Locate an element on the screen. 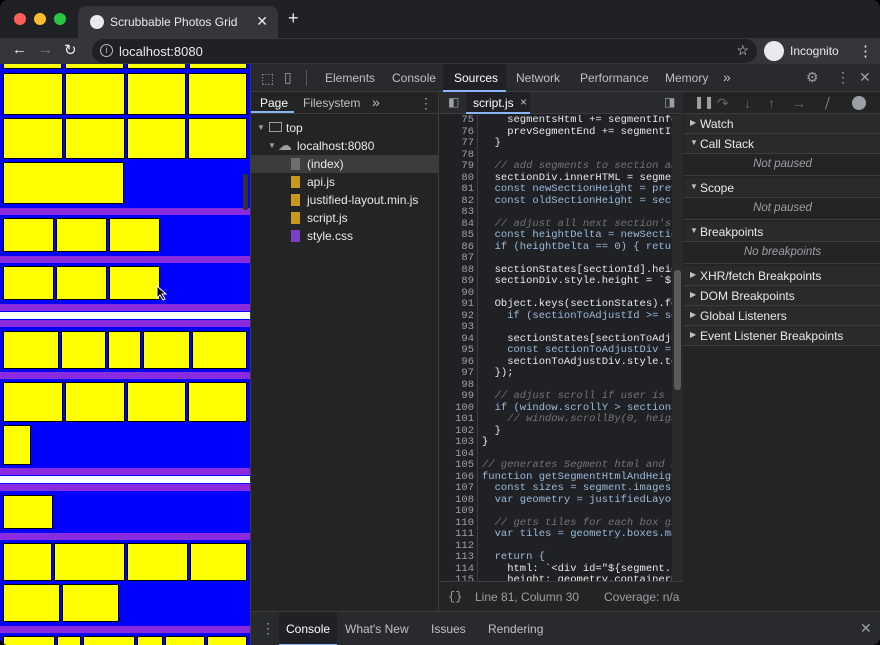  minimize-window-button is located at coordinates (40, 19).